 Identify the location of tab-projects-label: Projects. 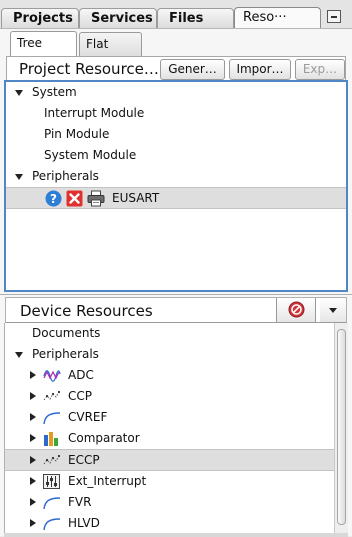
(43, 18).